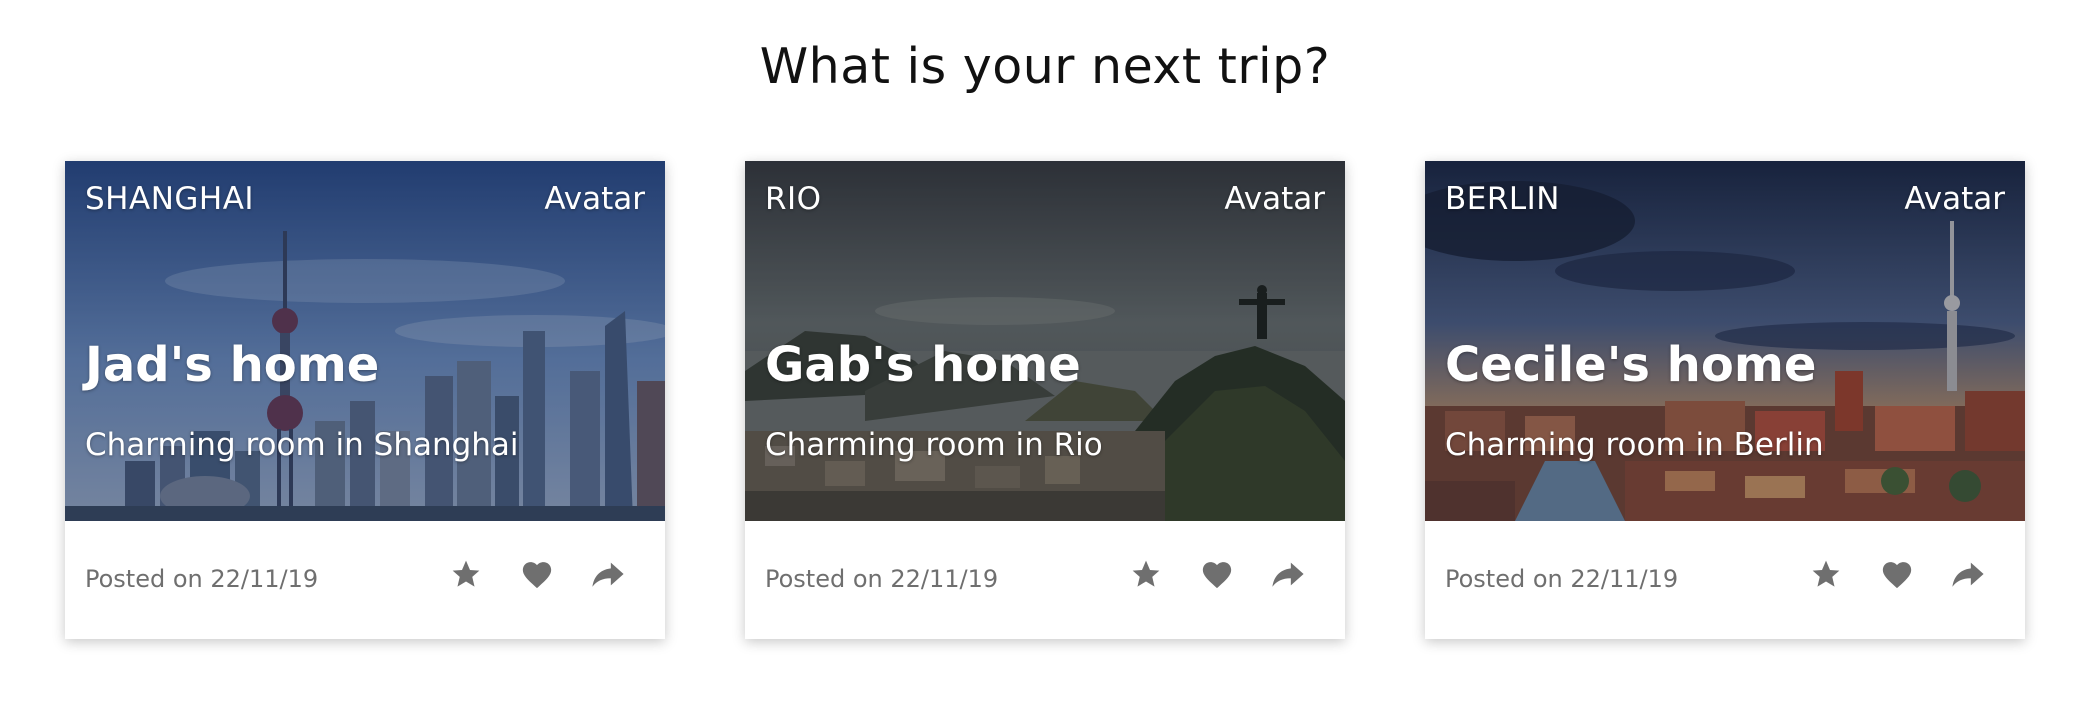  Describe the element at coordinates (302, 445) in the screenshot. I see `card-subtitle: Charming room in Shanghai` at that location.